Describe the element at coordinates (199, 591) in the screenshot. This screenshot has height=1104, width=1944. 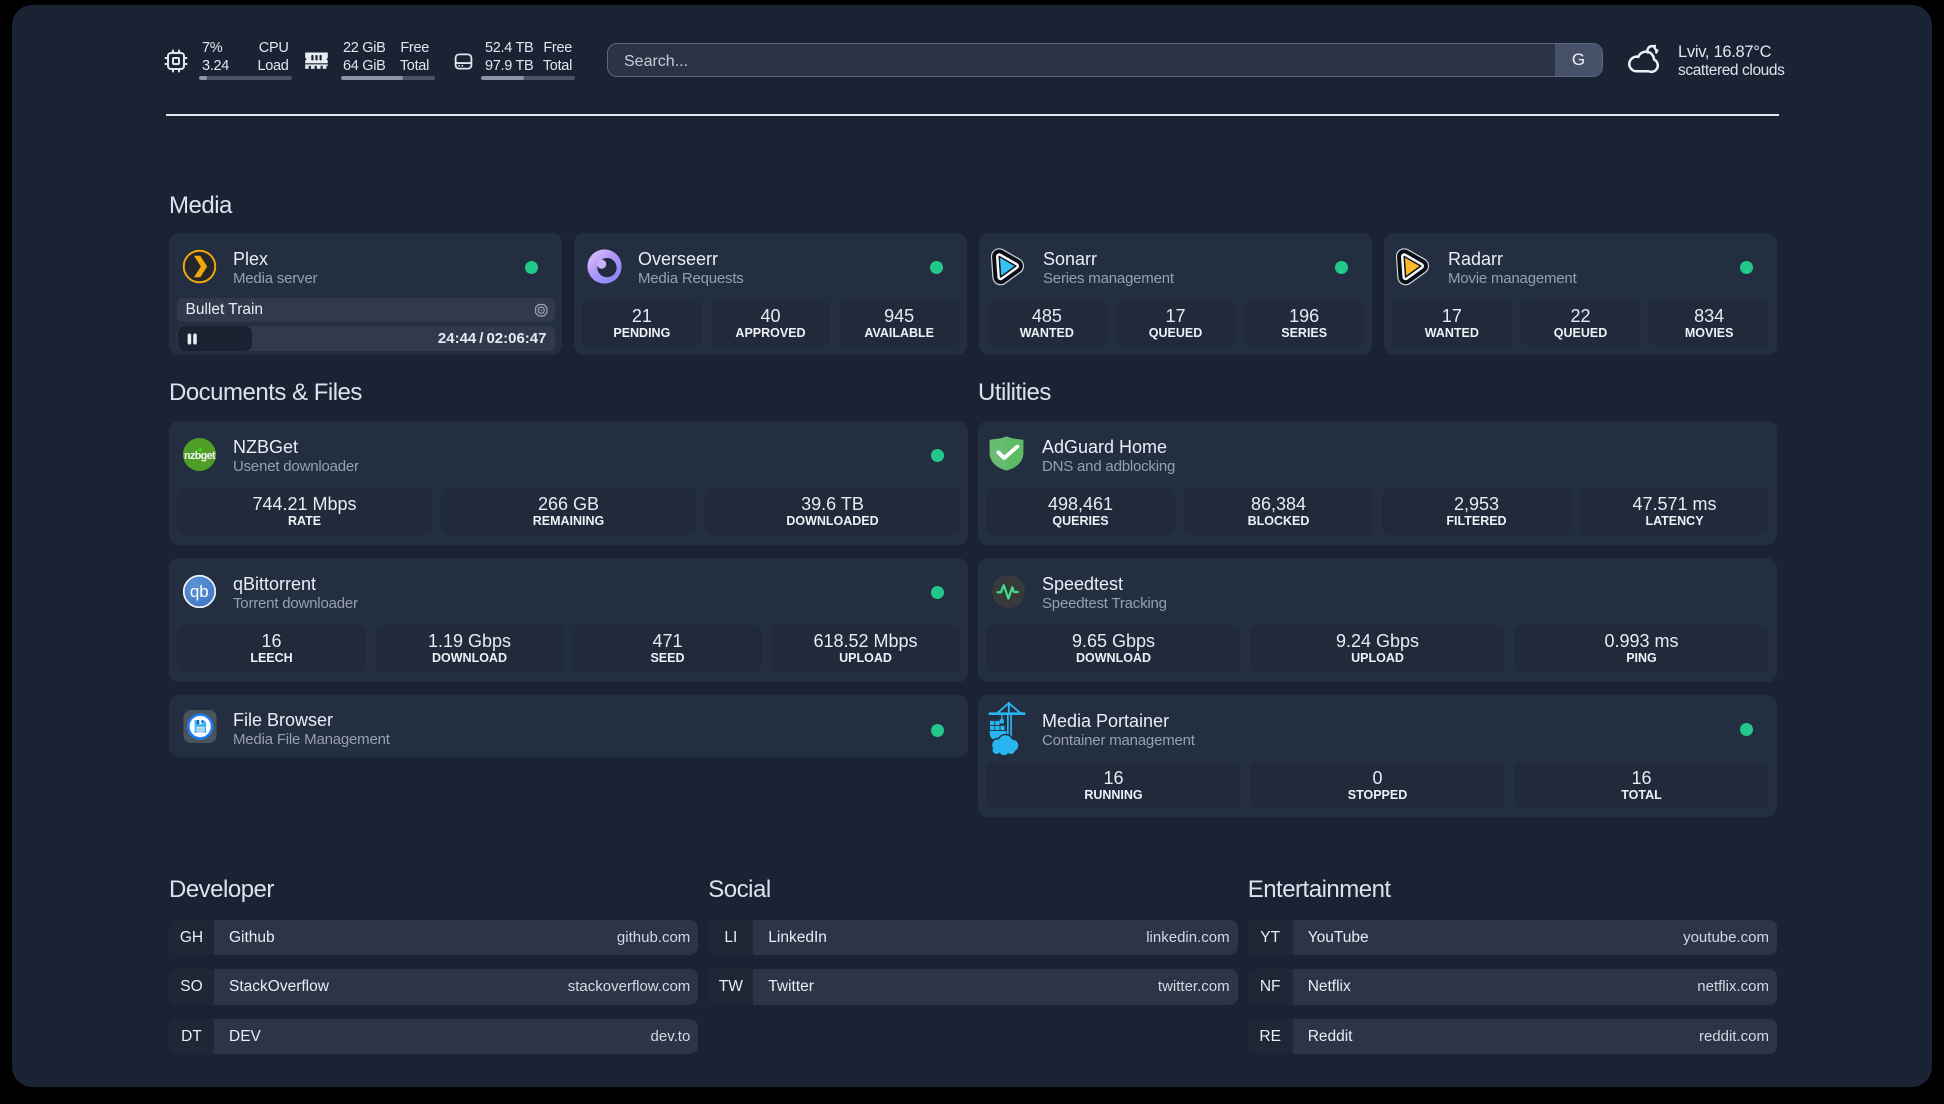
I see `svg-text: qb` at that location.